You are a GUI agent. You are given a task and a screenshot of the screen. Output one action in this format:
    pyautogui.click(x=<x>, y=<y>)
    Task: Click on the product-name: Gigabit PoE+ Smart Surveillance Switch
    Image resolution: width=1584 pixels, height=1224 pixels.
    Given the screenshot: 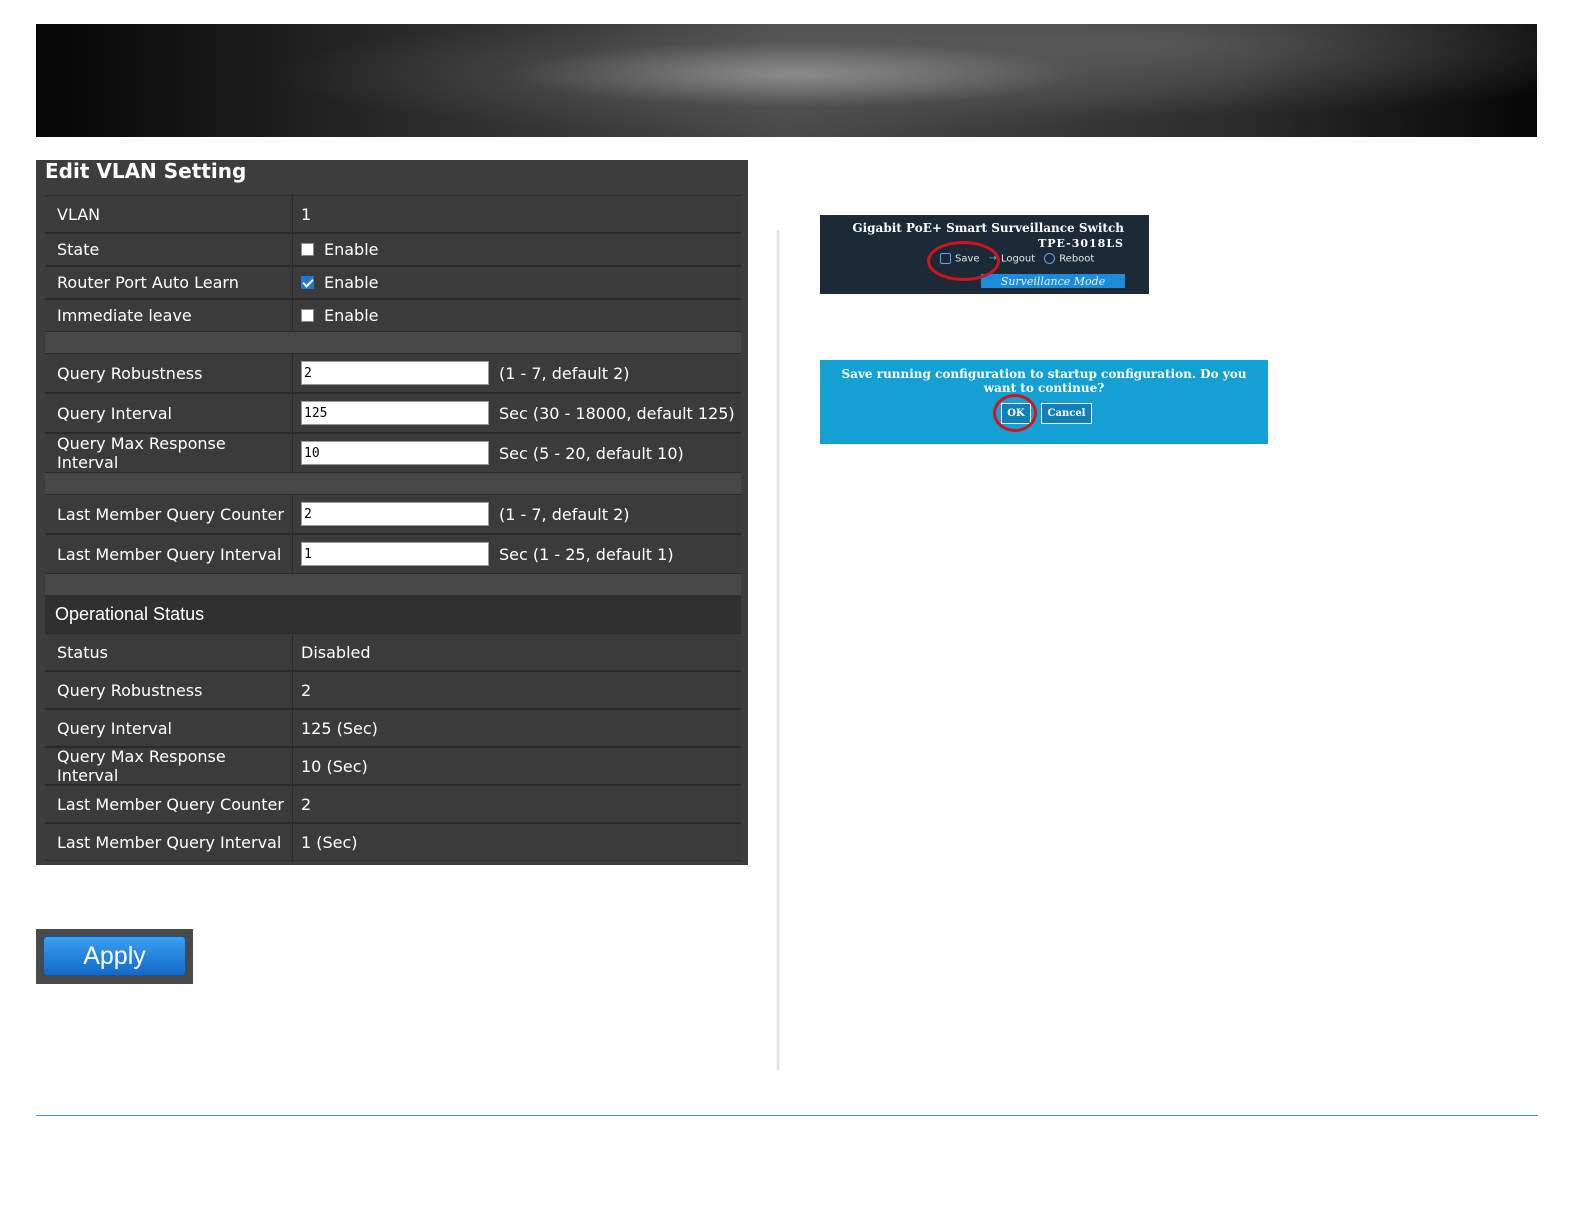 What is the action you would take?
    pyautogui.click(x=988, y=228)
    